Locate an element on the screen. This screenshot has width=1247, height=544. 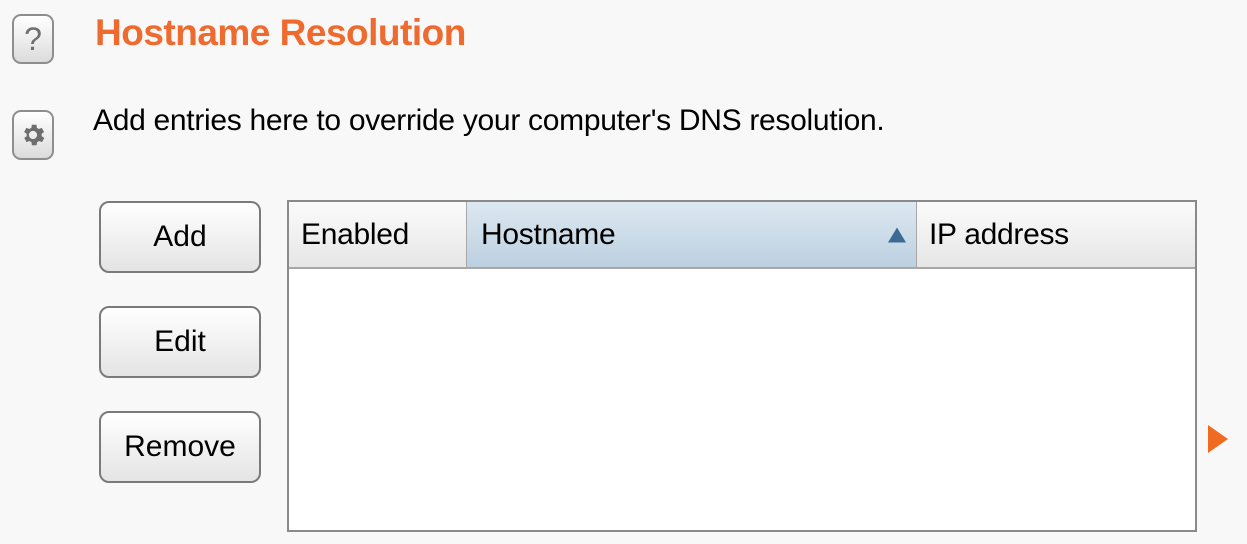
help-button: ? is located at coordinates (33, 39).